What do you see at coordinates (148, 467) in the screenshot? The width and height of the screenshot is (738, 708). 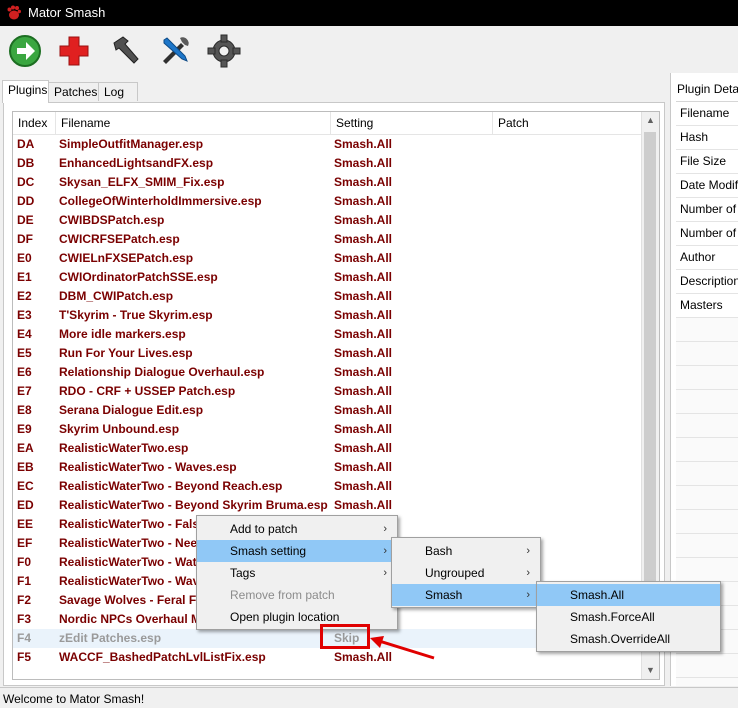 I see `plugin-filename-cell: RealisticWaterTwo - Waves.esp` at bounding box center [148, 467].